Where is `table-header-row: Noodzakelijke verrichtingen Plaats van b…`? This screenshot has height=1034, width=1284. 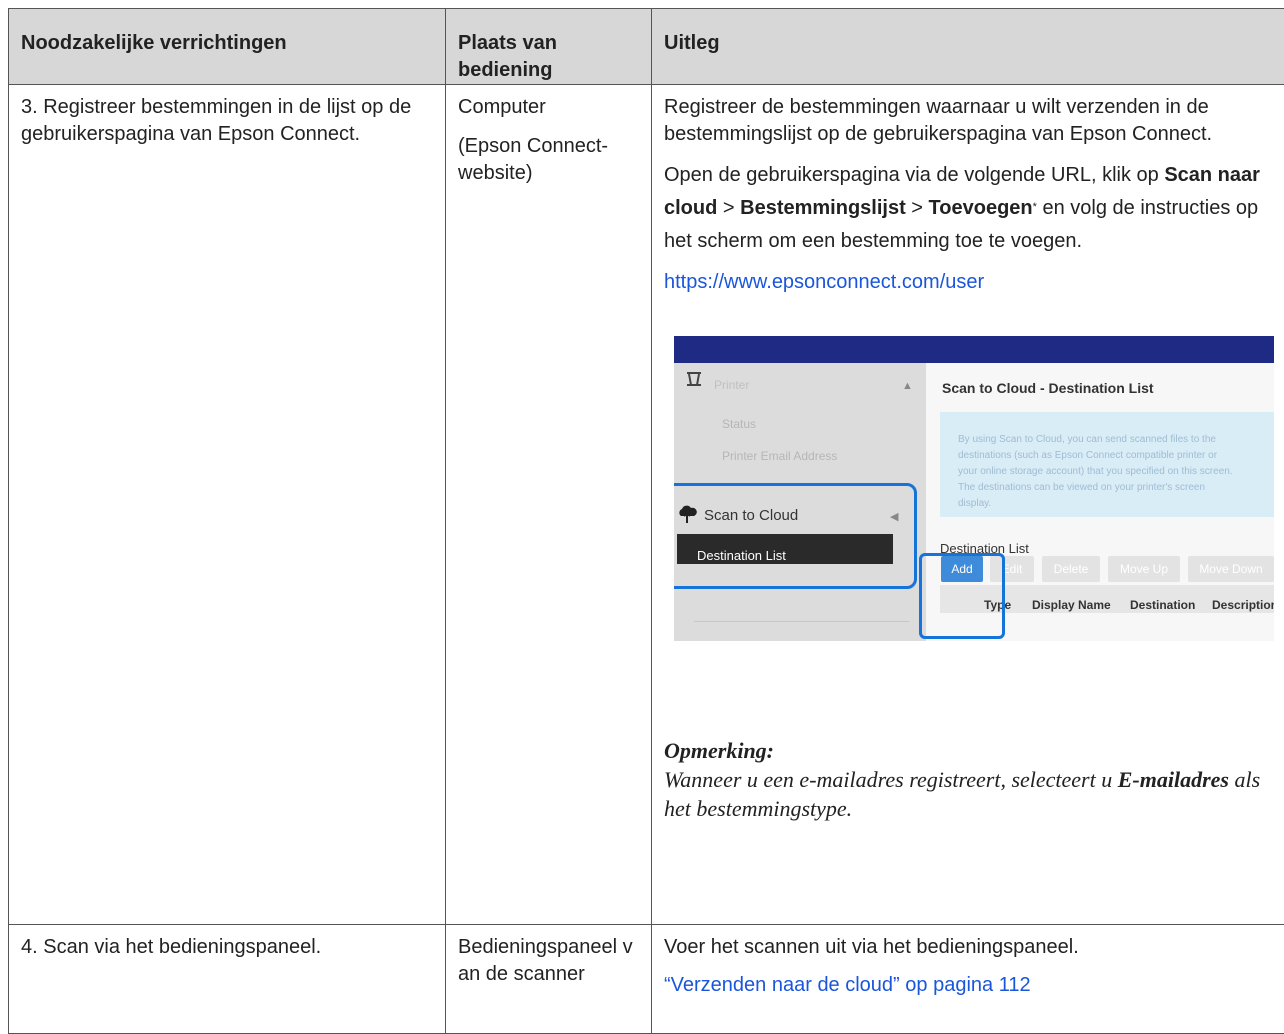 table-header-row: Noodzakelijke verrichtingen Plaats van b… is located at coordinates (646, 46).